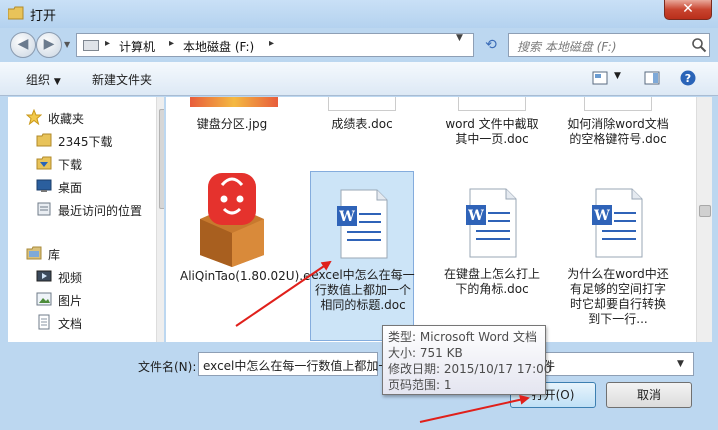 Image resolution: width=718 pixels, height=430 pixels. I want to click on file-item-selected: W excel中怎么在每一行数值上都加一个相同的标题.doc, so click(362, 256).